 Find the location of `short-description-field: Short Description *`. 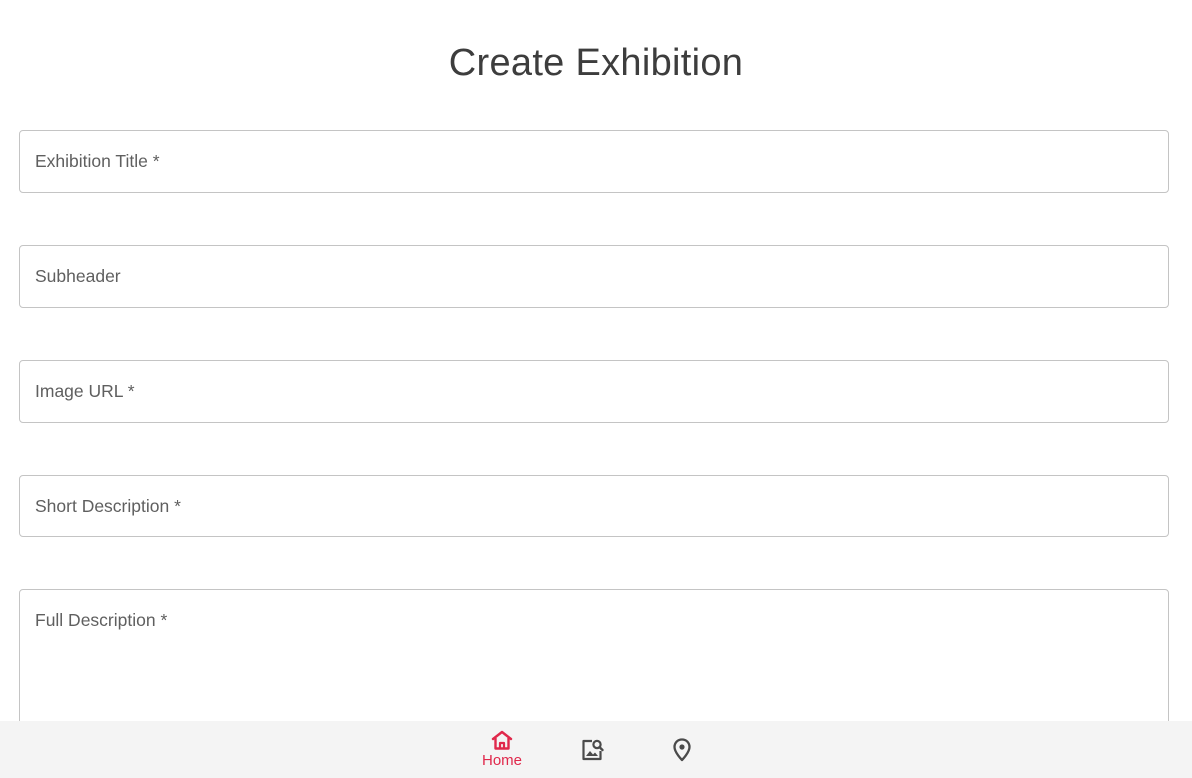

short-description-field: Short Description * is located at coordinates (594, 506).